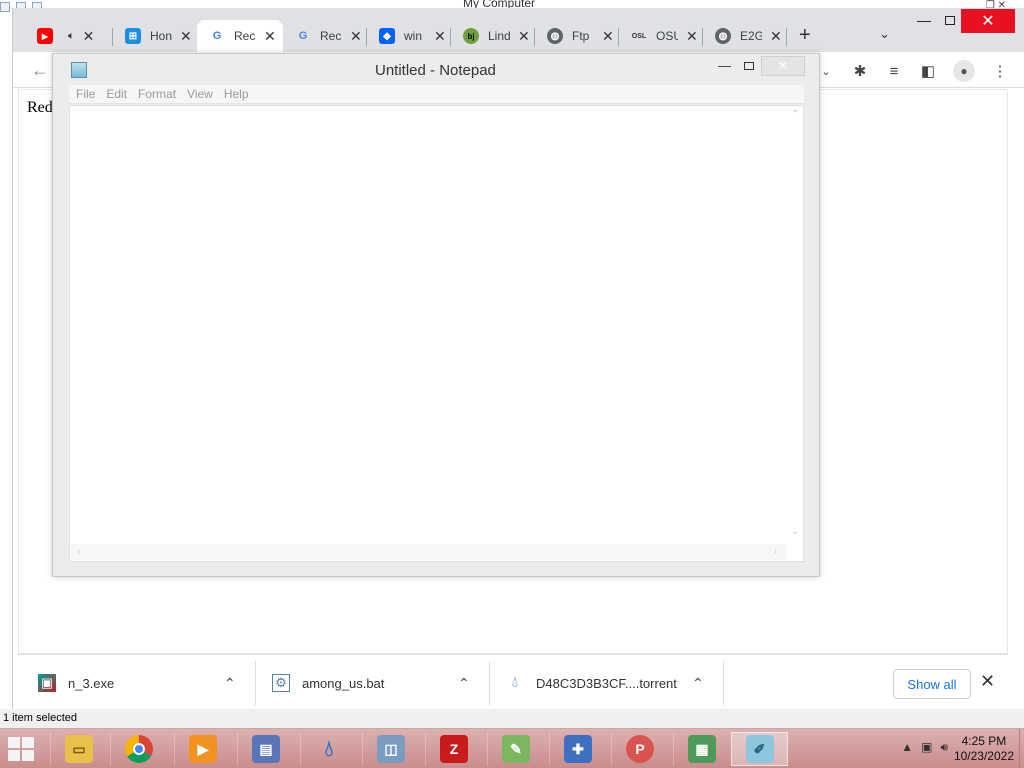 This screenshot has height=768, width=1024. Describe the element at coordinates (701, 749) in the screenshot. I see `taskbar-notes: ▦` at that location.